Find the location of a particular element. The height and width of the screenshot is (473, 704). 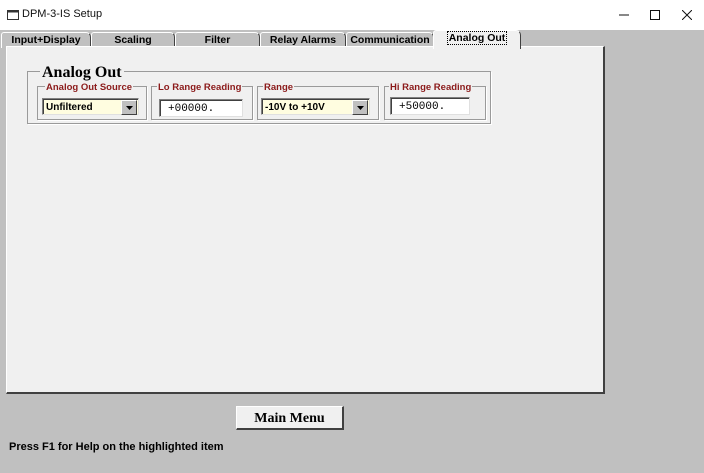

maximize-icon is located at coordinates (655, 15).